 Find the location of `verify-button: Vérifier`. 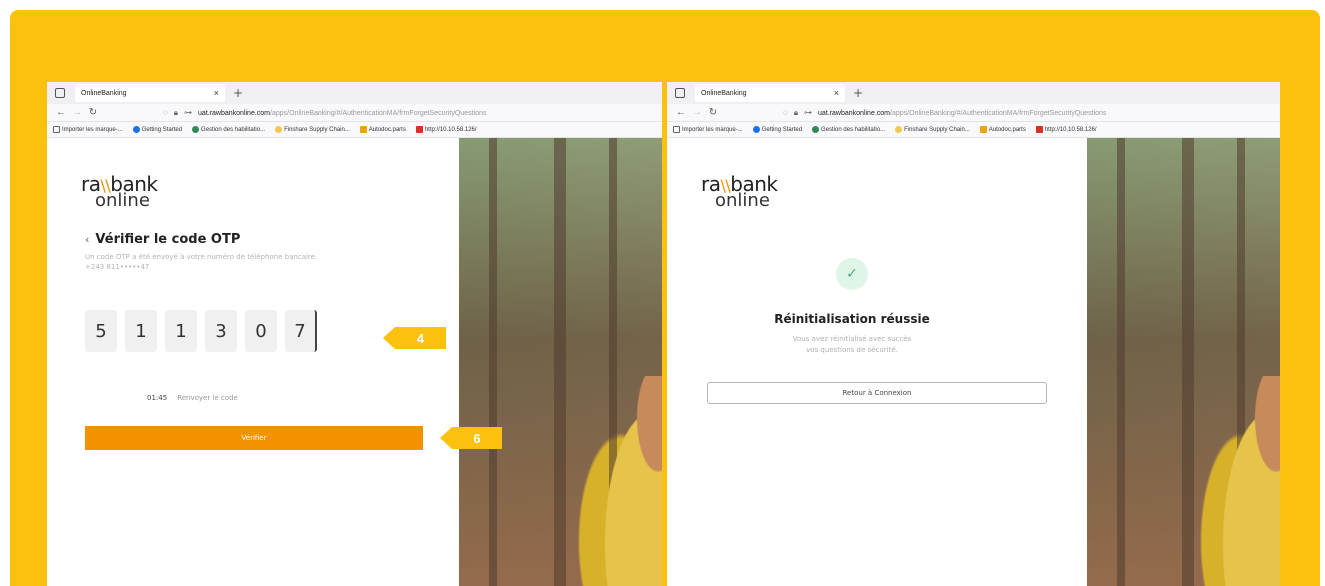

verify-button: Vérifier is located at coordinates (254, 438).